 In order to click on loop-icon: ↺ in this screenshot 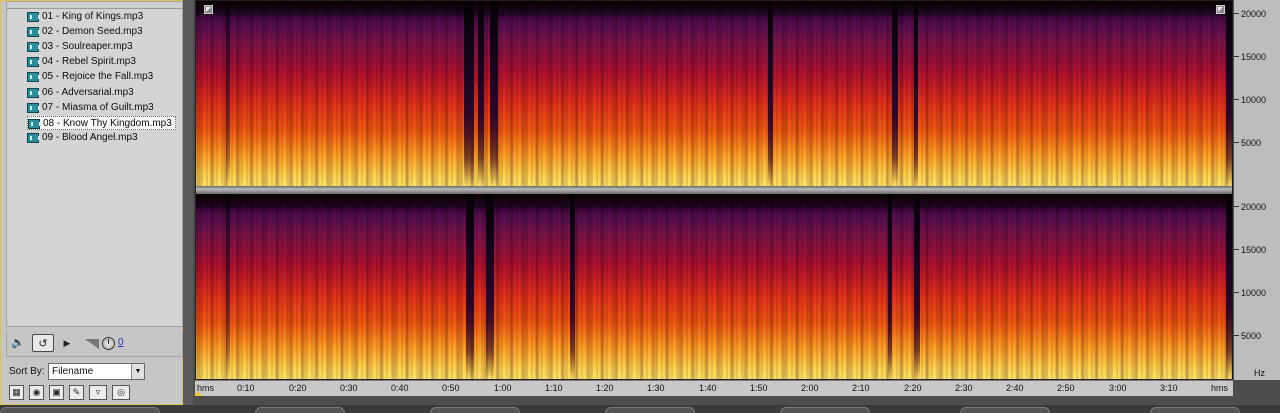, I will do `click(43, 344)`.